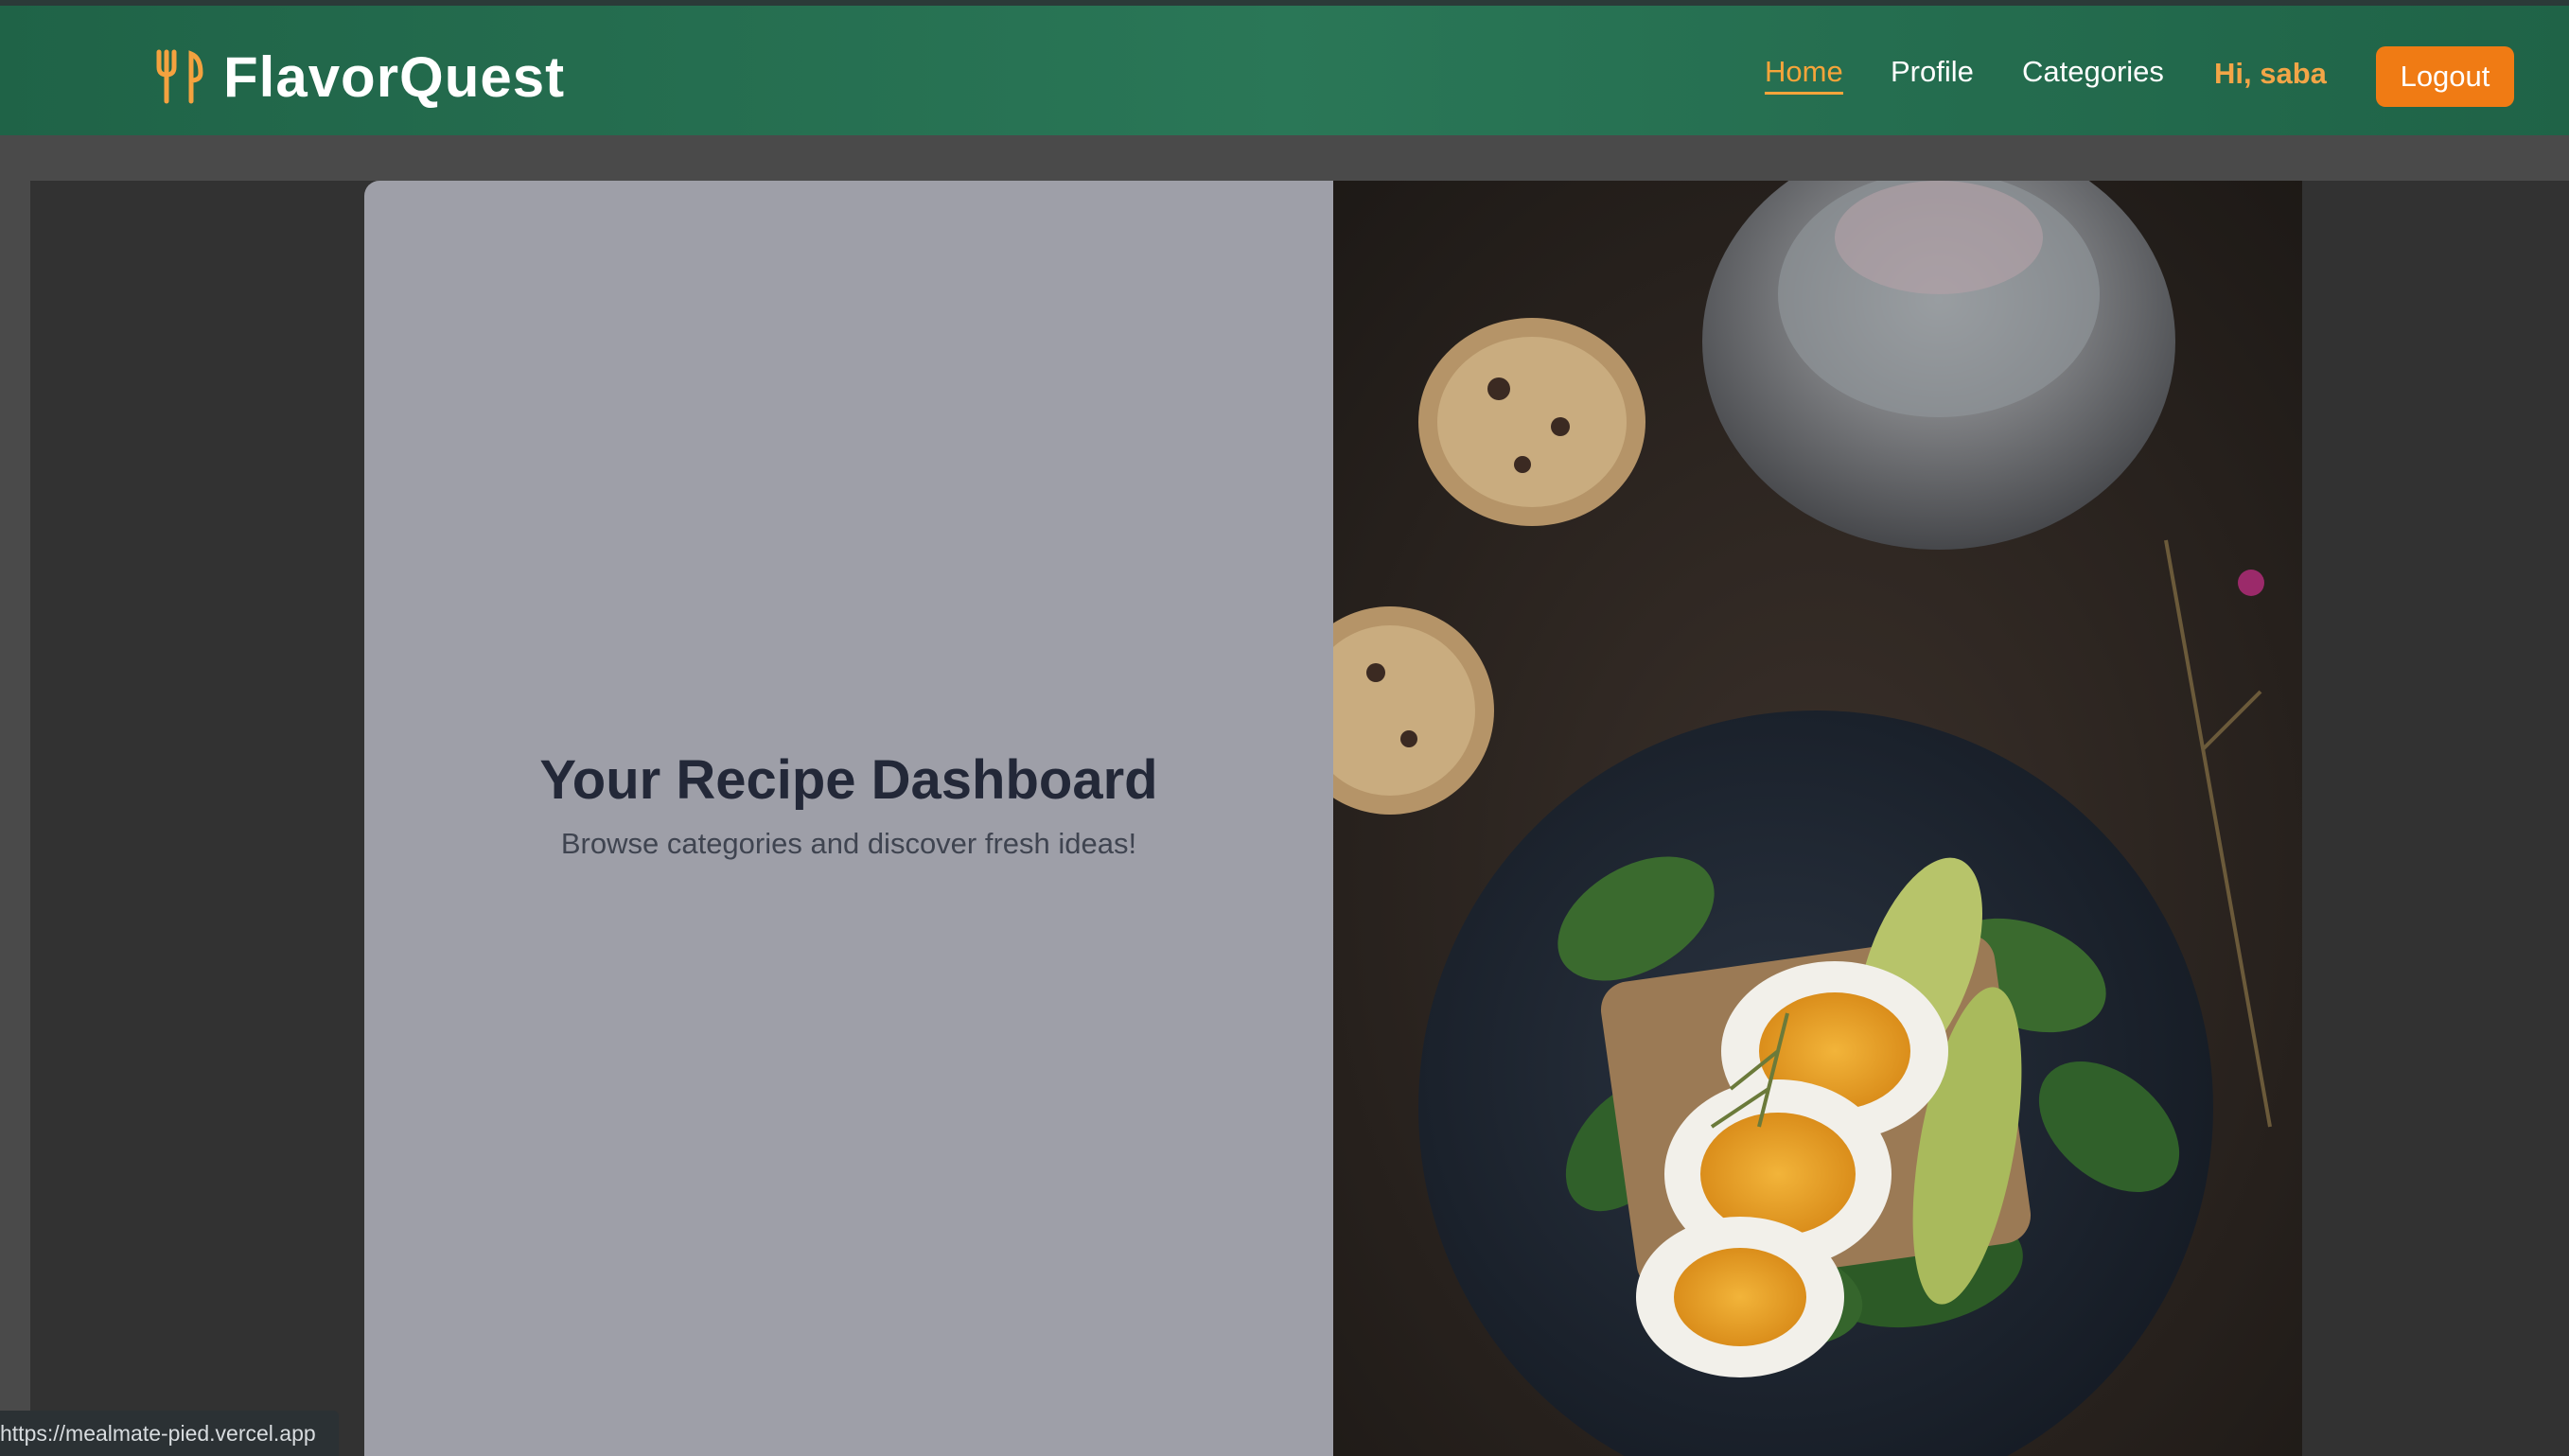  Describe the element at coordinates (394, 76) in the screenshot. I see `brand-name: FlavorQuest` at that location.